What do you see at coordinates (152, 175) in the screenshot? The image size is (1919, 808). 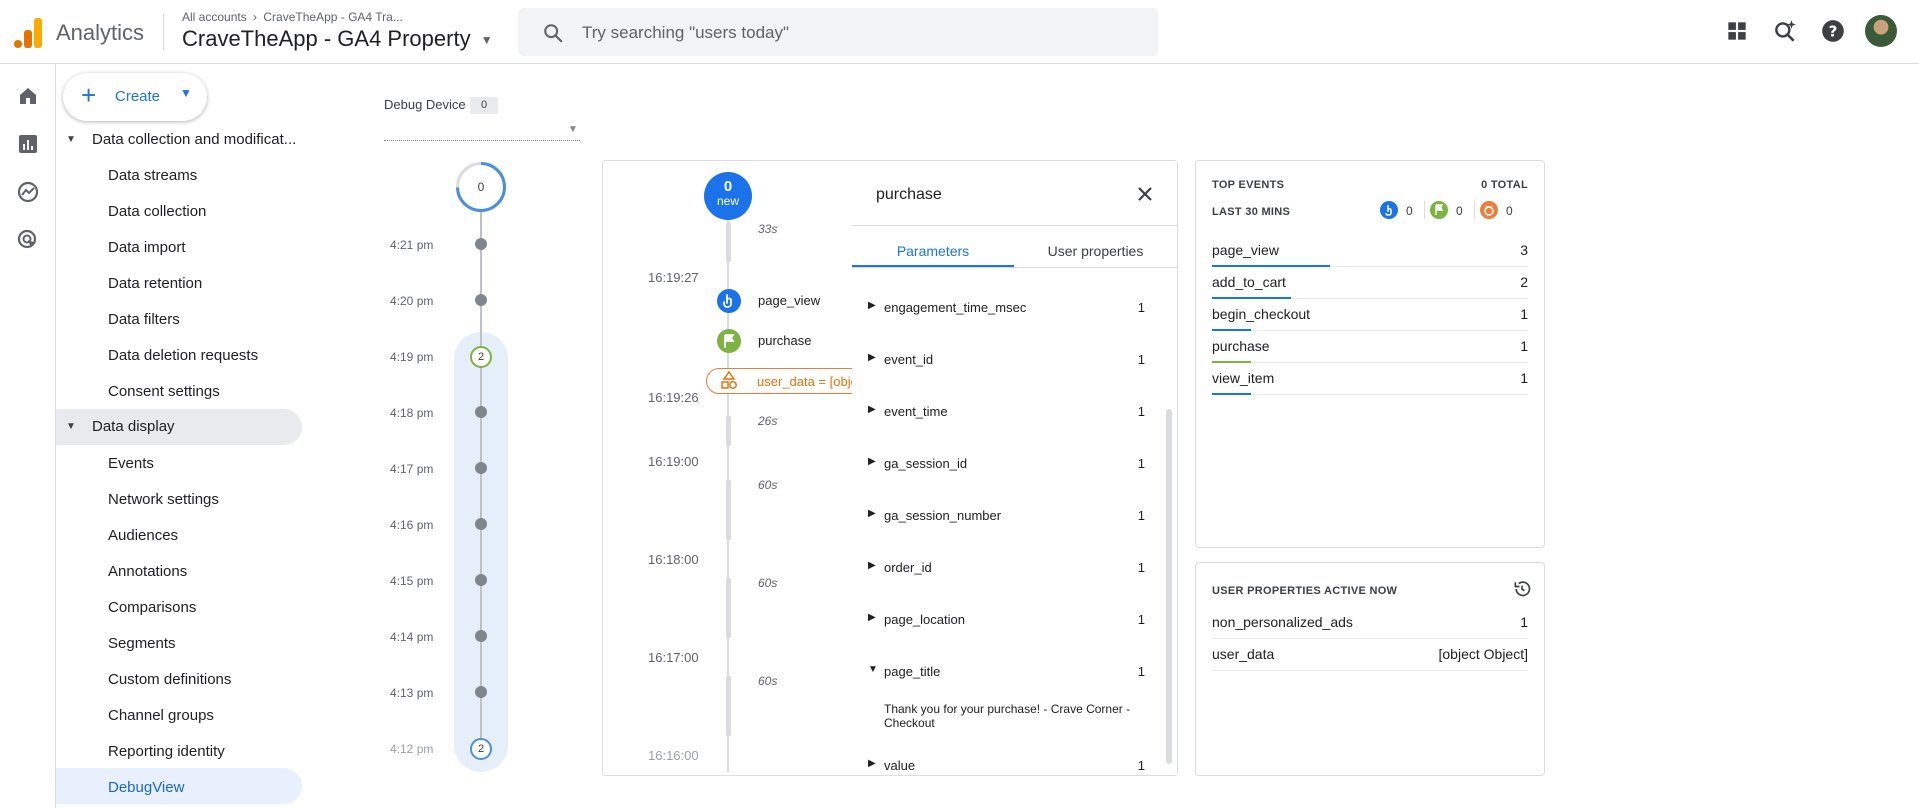 I see `nav-item-data-streams: Data streams` at bounding box center [152, 175].